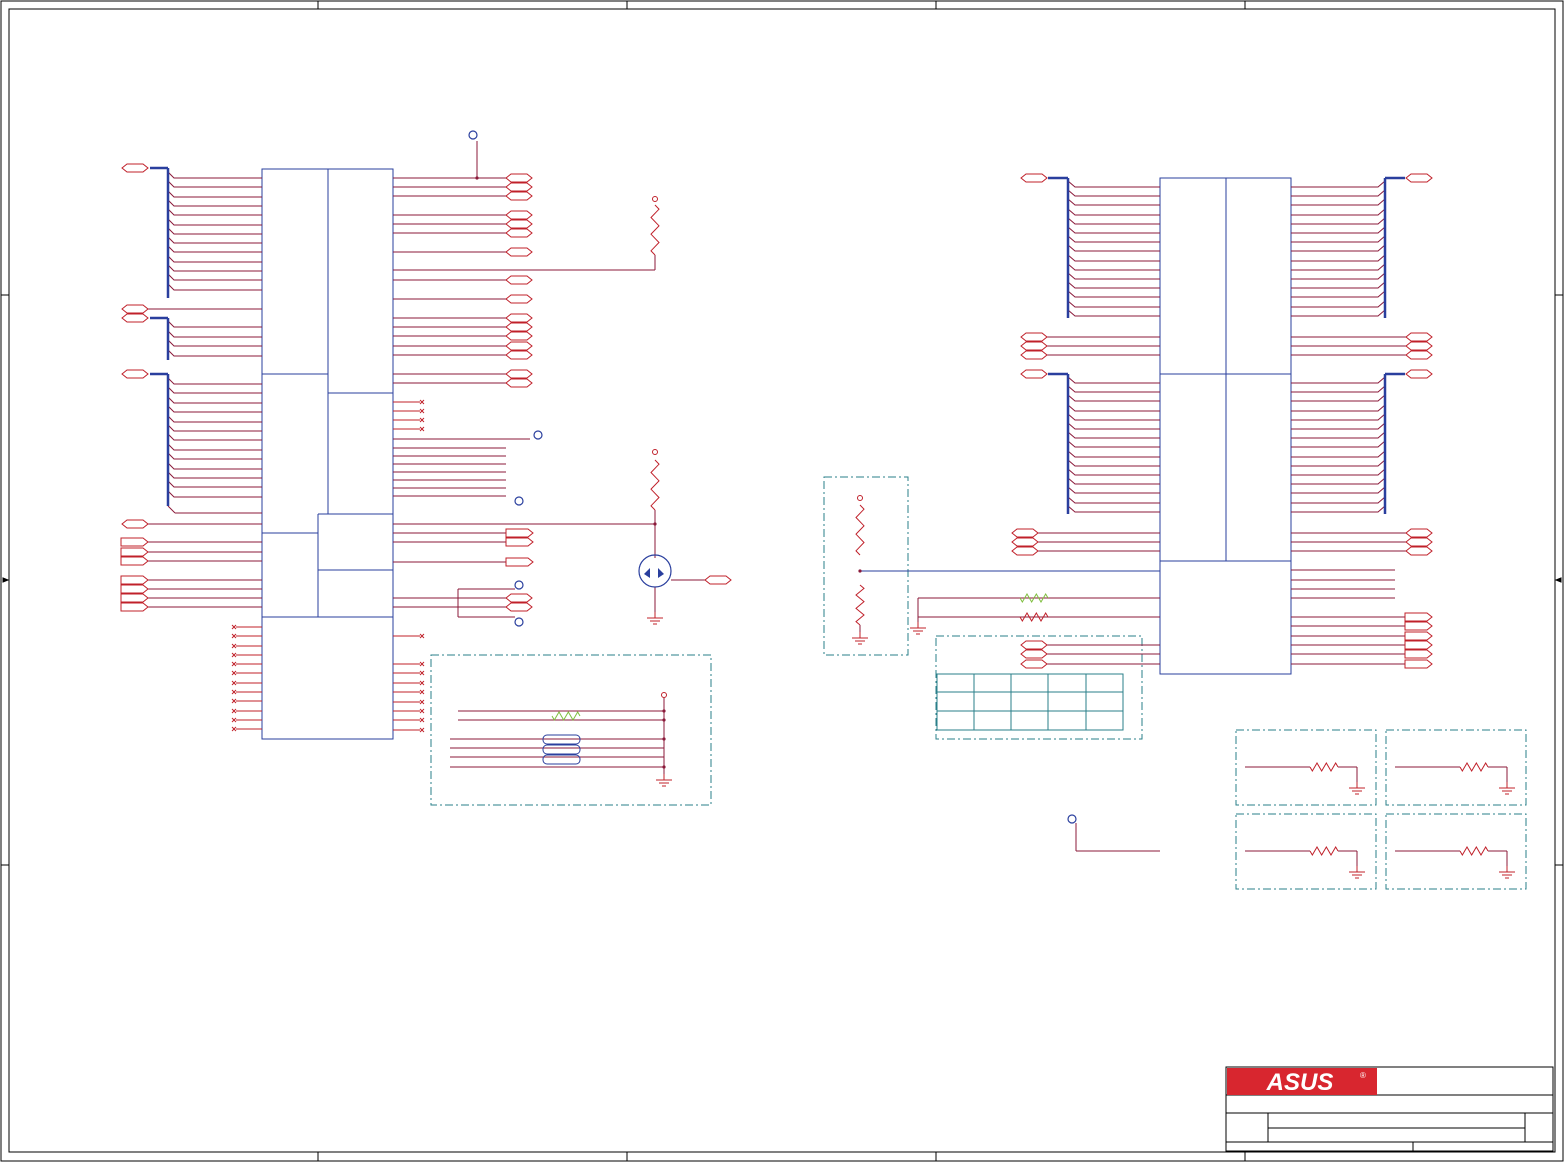  Describe the element at coordinates (1225, 426) in the screenshot. I see `ic-block-right` at that location.